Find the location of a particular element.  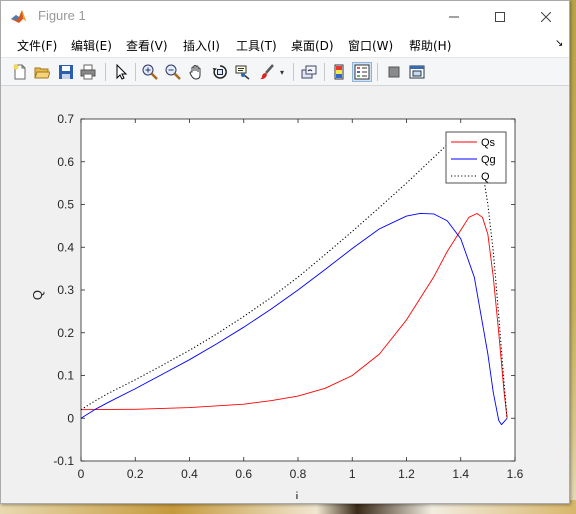

matlab-app-icon is located at coordinates (18, 16).